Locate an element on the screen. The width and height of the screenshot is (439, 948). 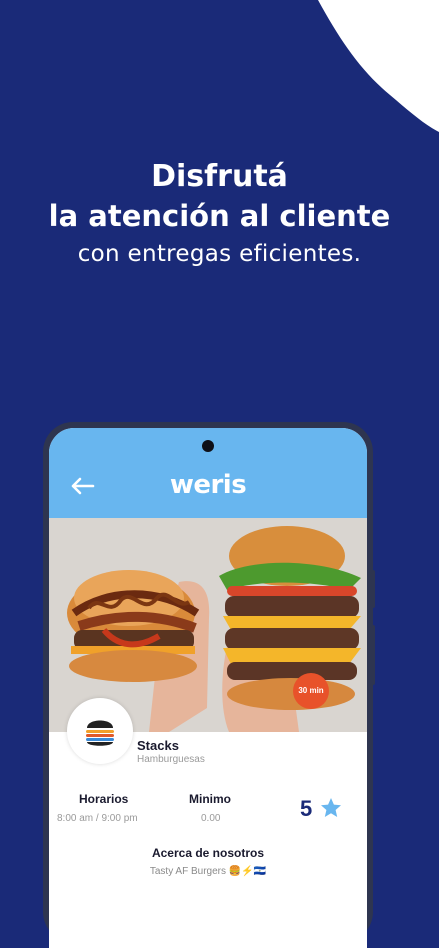
about-label: Acerca de nosotros is located at coordinates (208, 853).